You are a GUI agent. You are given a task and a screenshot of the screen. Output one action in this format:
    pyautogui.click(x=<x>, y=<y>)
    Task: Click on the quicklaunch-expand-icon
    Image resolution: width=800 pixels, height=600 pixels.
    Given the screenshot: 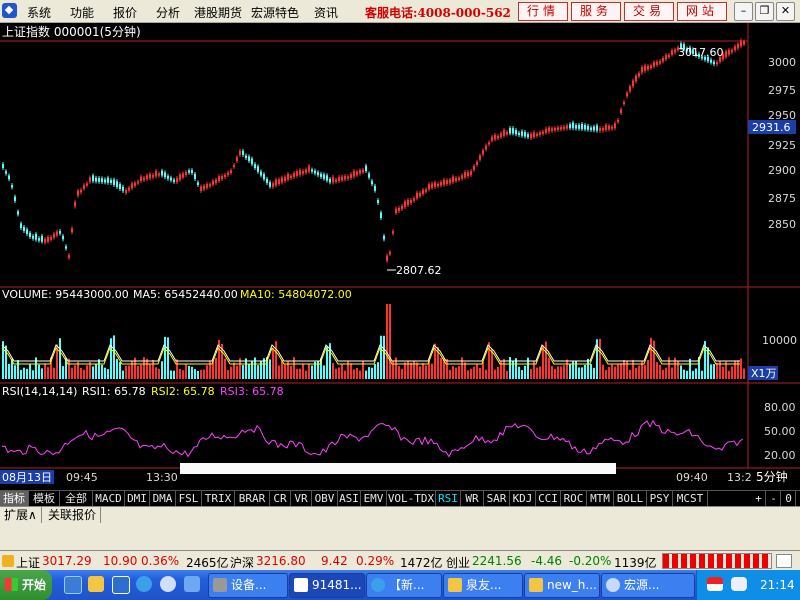 What is the action you would take?
    pyautogui.click(x=192, y=584)
    